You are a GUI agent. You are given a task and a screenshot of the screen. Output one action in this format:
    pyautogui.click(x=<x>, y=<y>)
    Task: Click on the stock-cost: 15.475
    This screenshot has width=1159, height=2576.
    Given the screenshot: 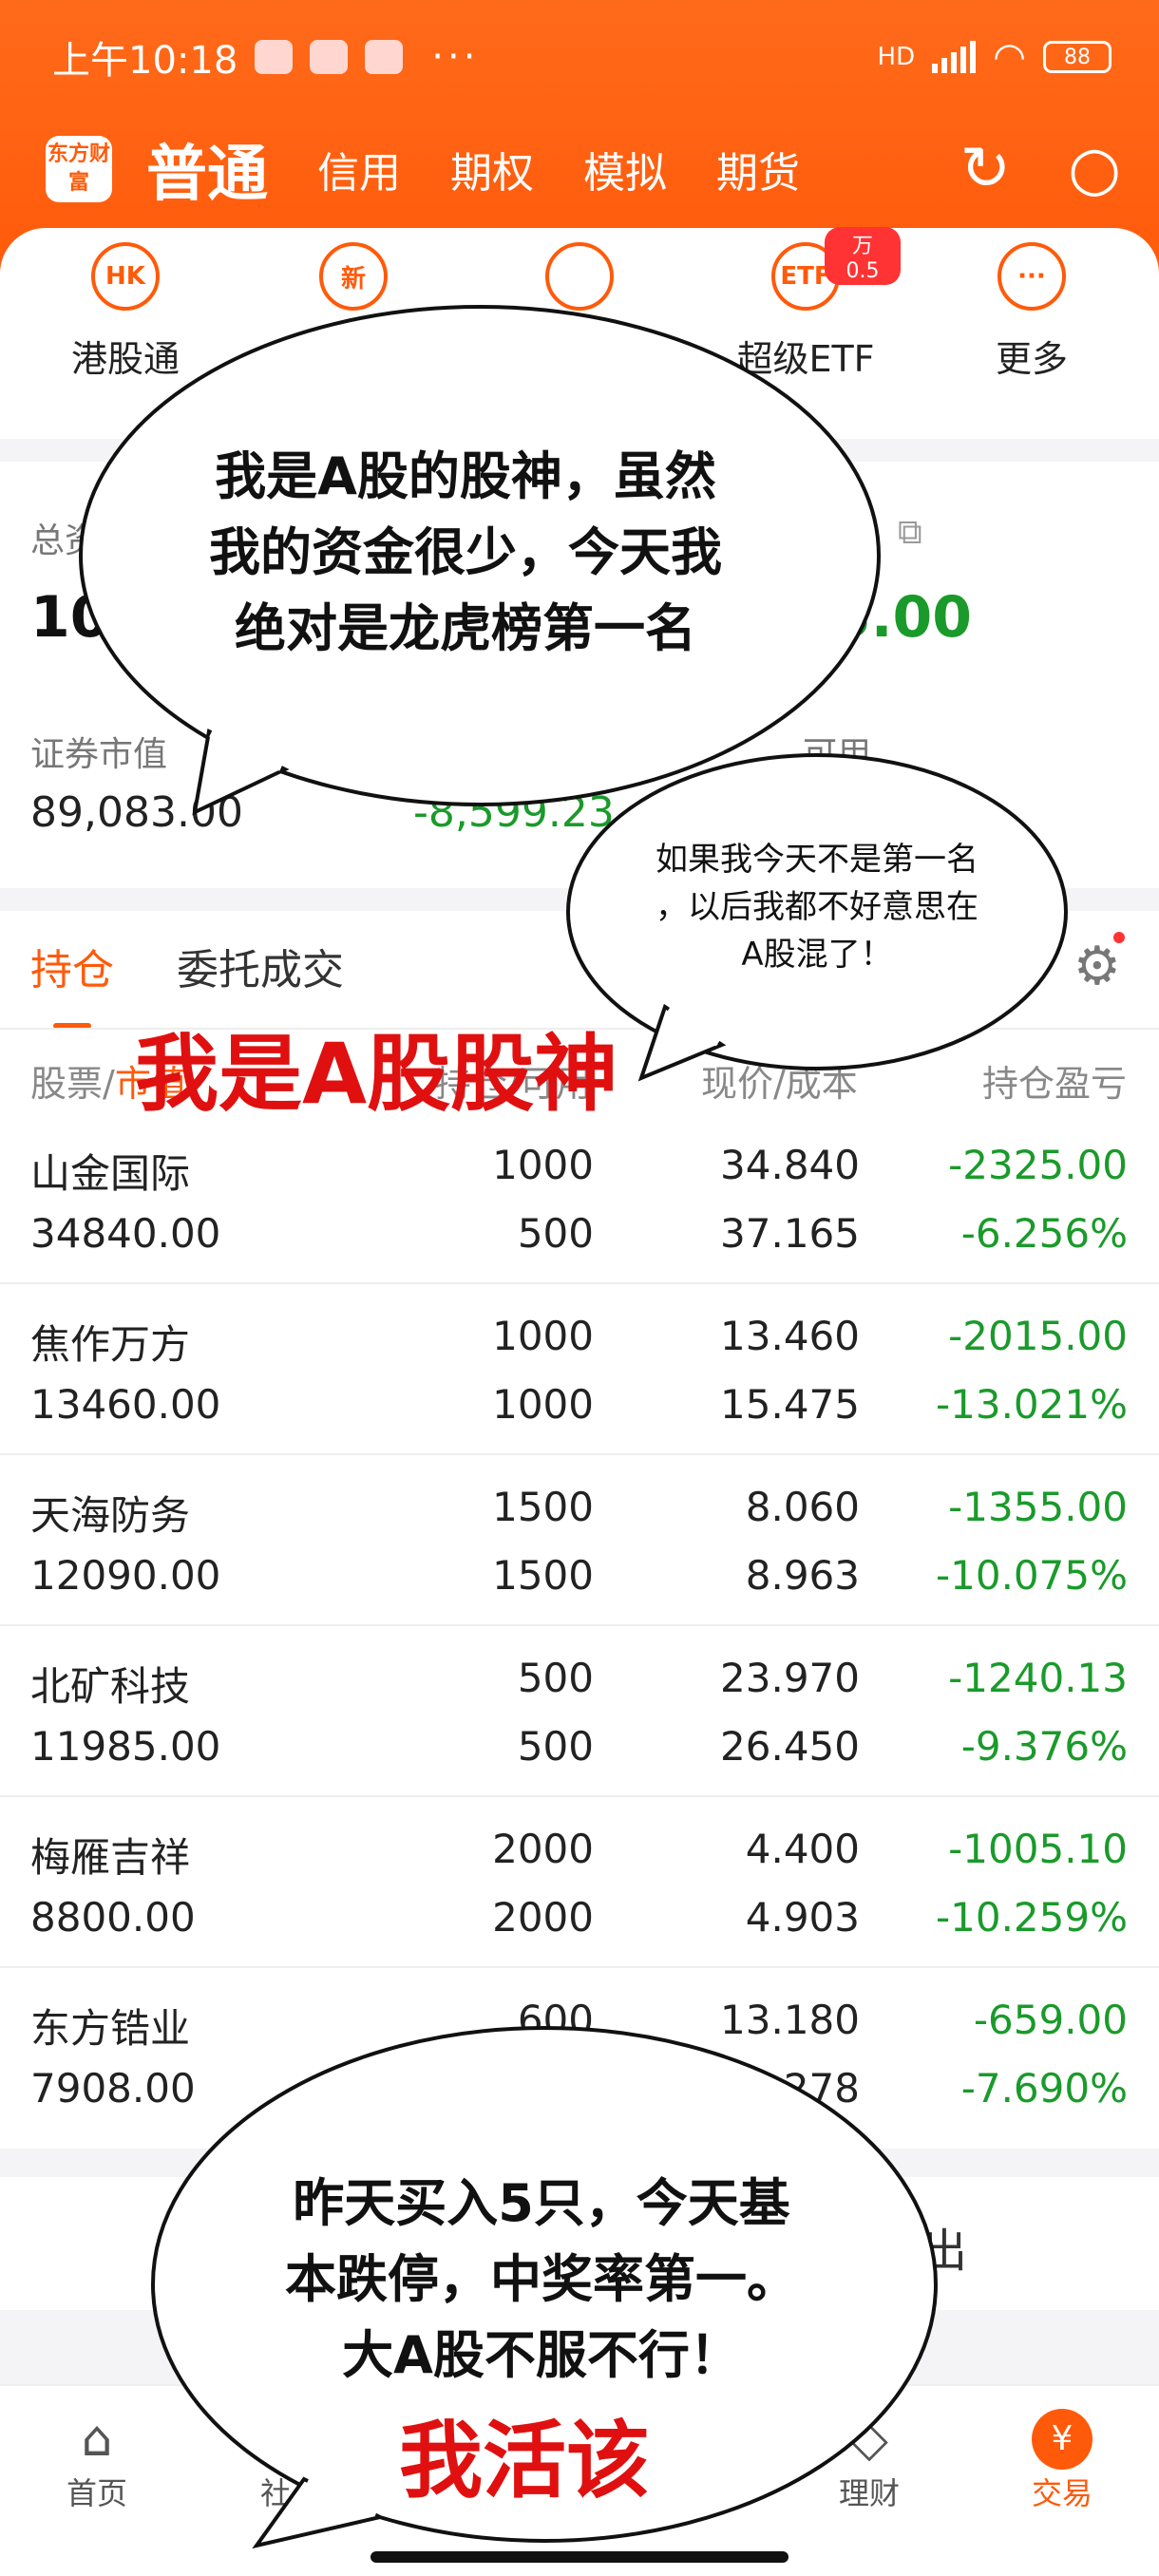 What is the action you would take?
    pyautogui.click(x=790, y=1404)
    